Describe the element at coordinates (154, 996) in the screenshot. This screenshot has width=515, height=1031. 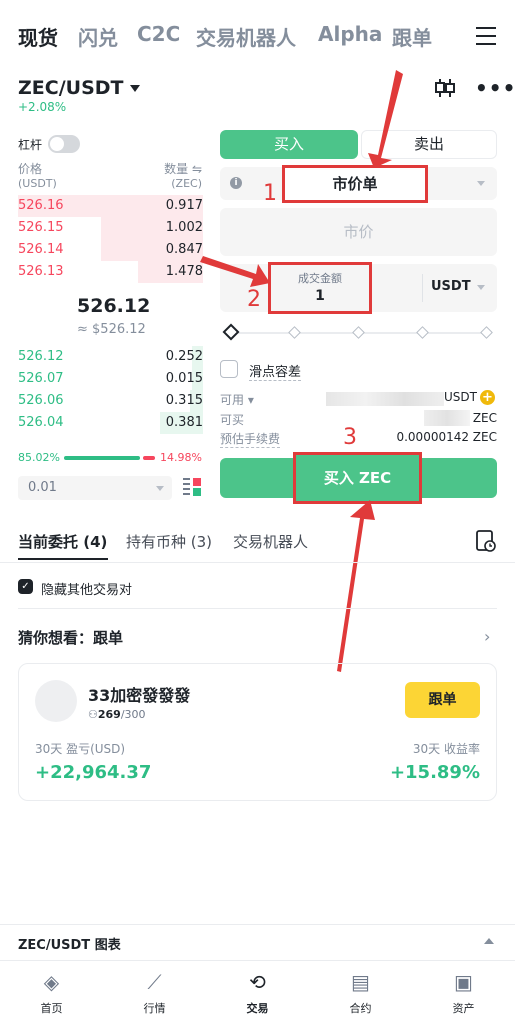
I see `nav-market: ⟋ 行情` at that location.